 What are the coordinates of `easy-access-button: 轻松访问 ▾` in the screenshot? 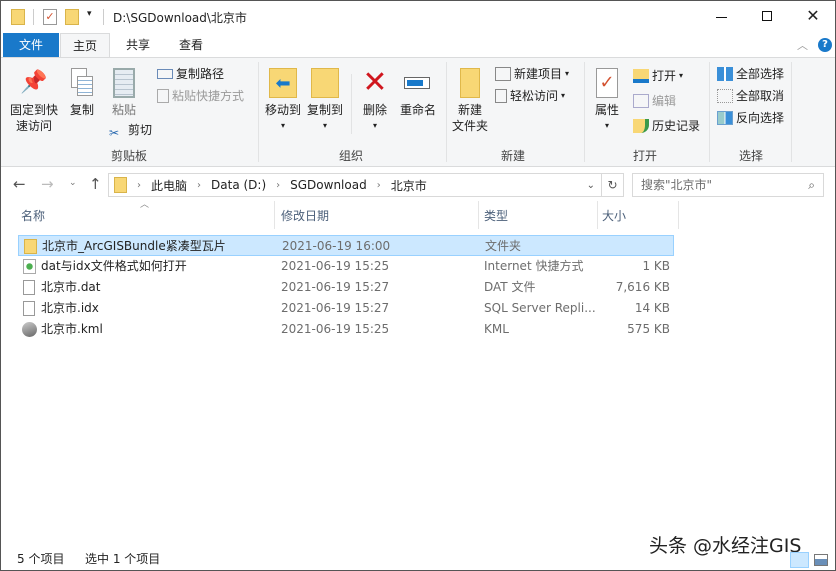 It's located at (530, 96).